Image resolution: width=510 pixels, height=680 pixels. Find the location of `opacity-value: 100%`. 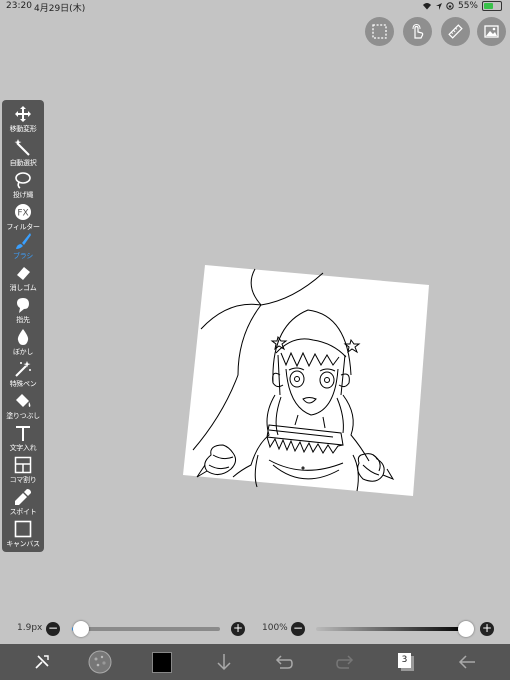

opacity-value: 100% is located at coordinates (275, 628).